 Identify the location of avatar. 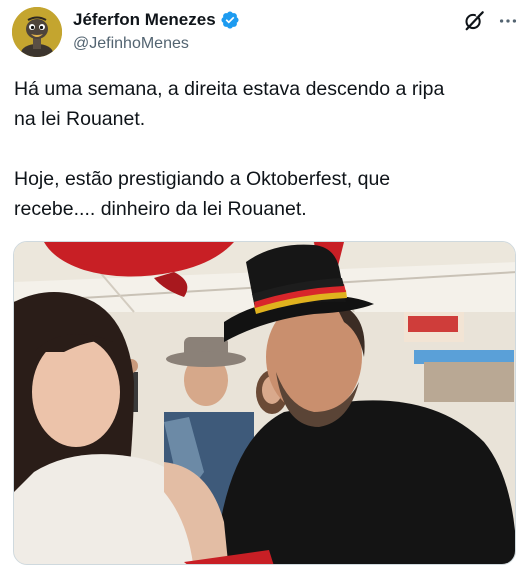
(37, 32).